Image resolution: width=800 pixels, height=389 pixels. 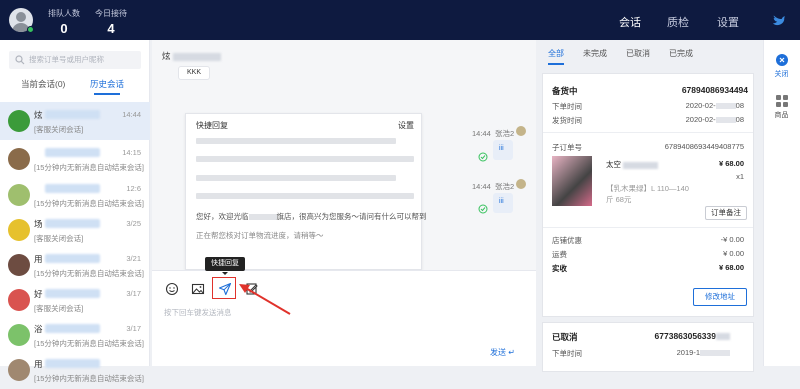 What do you see at coordinates (650, 90) in the screenshot?
I see `order-status: 备货中 67894086934494` at bounding box center [650, 90].